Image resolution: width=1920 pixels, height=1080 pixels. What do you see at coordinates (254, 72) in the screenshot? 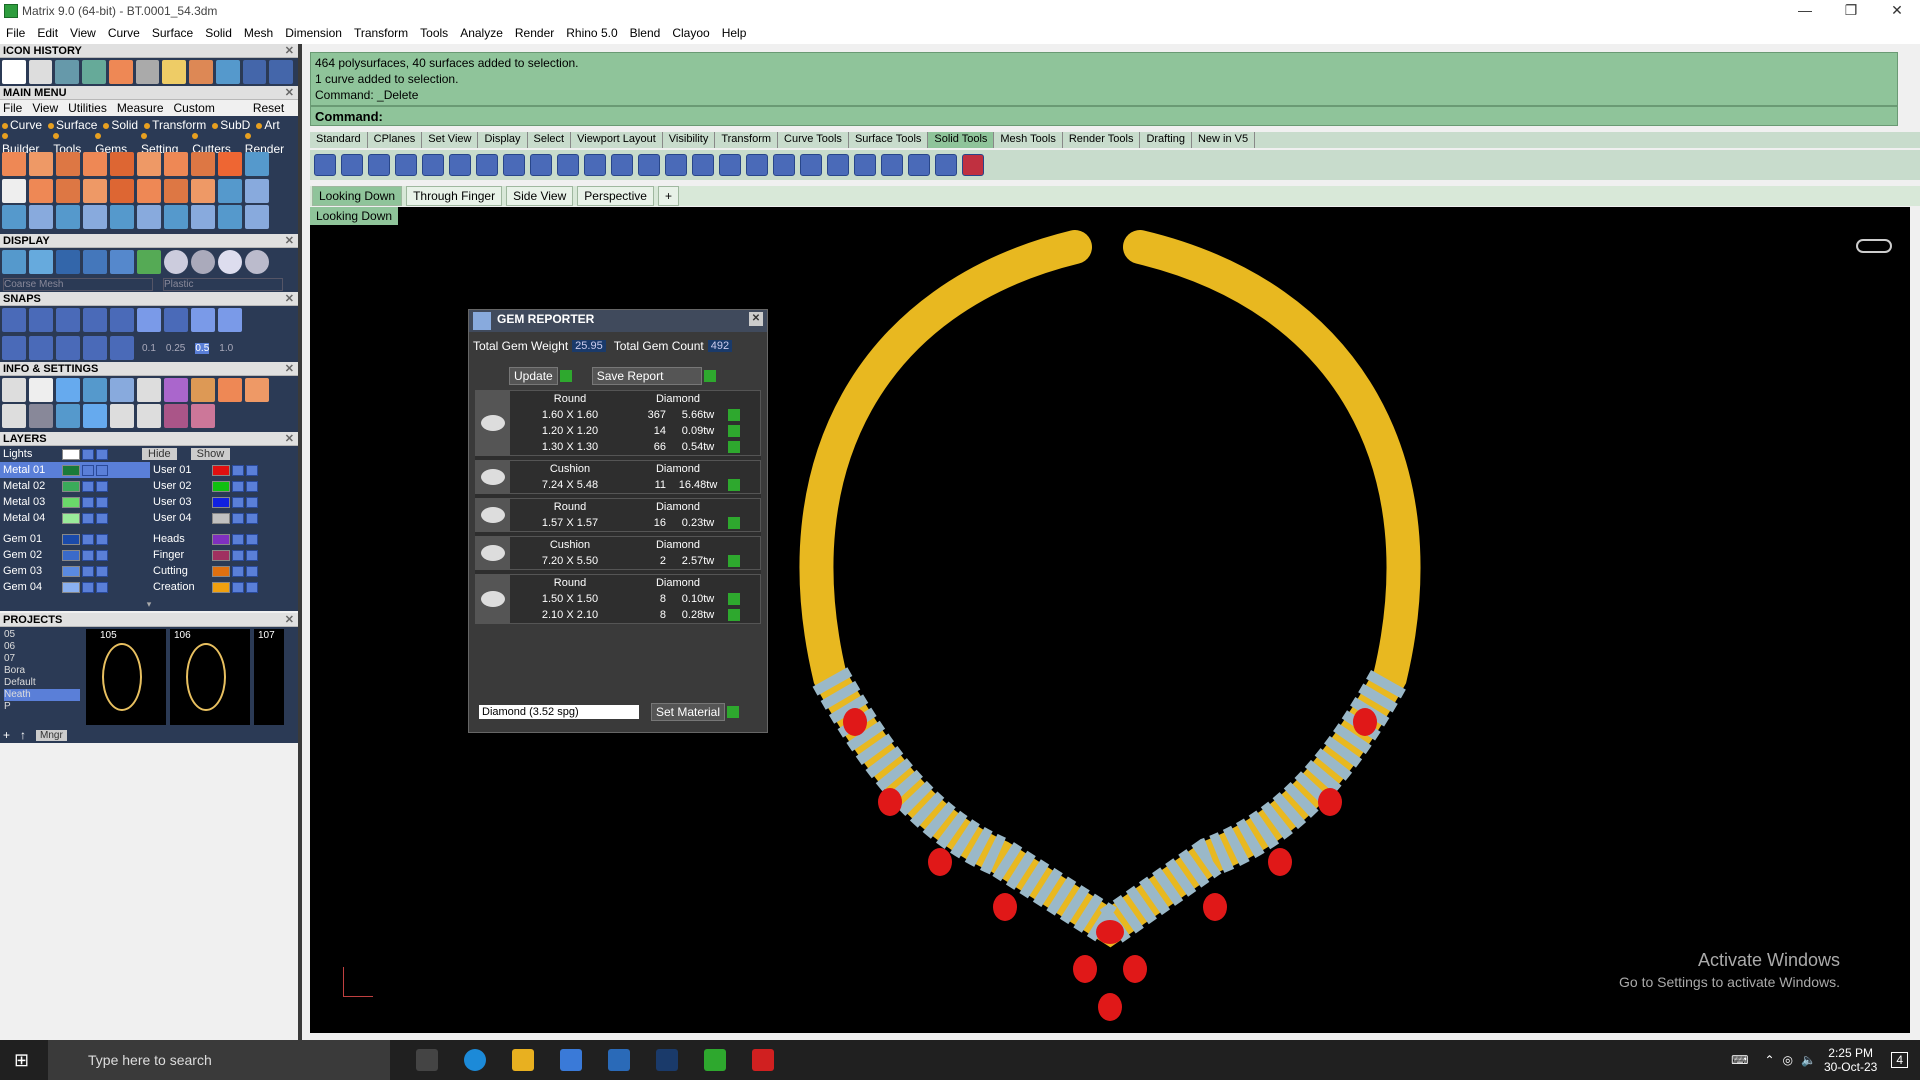
I see `back-icon` at bounding box center [254, 72].